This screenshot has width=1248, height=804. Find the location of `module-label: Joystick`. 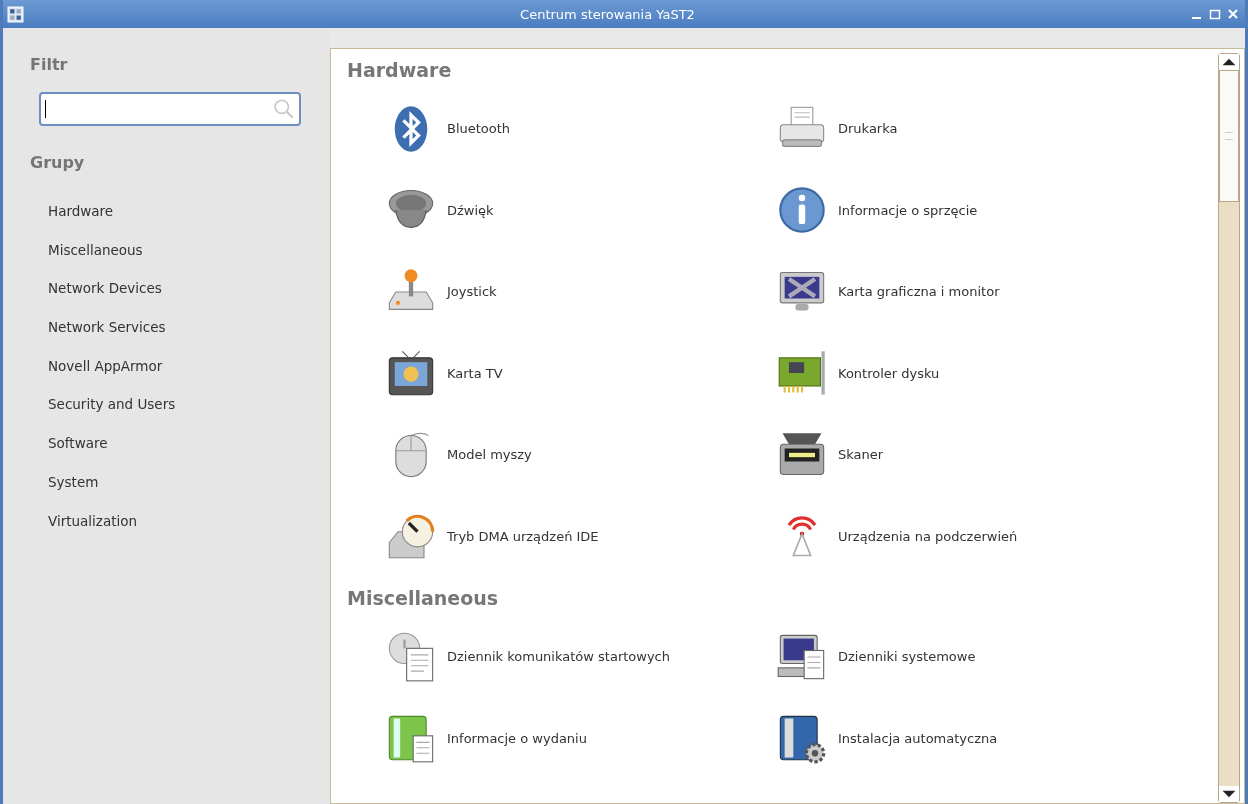

module-label: Joystick is located at coordinates (472, 292).